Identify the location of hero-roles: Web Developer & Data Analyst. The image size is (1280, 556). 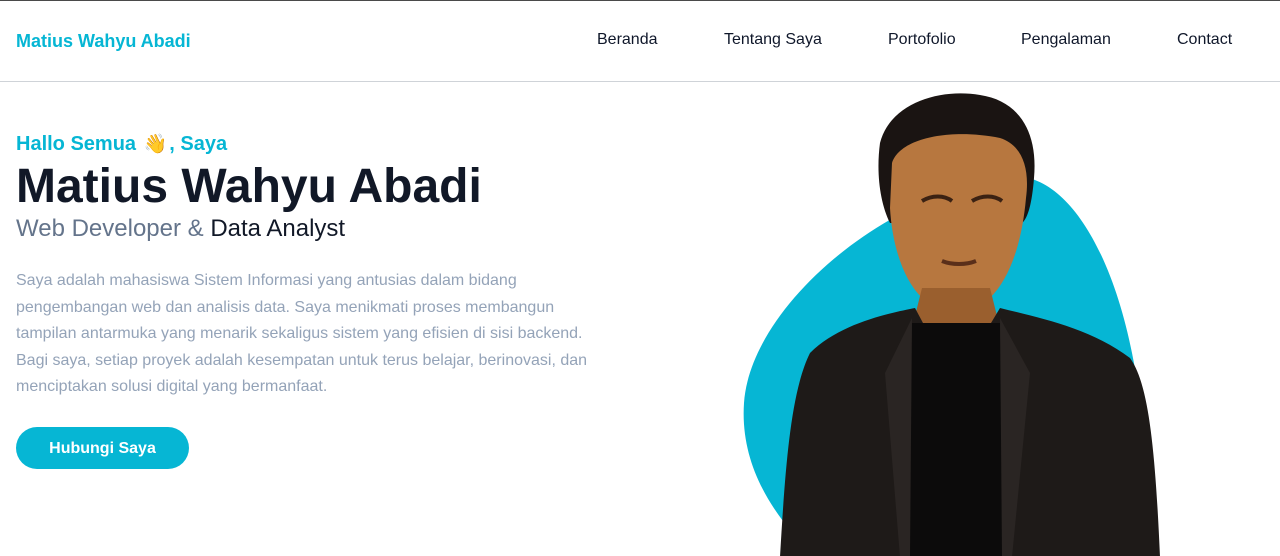
(316, 229).